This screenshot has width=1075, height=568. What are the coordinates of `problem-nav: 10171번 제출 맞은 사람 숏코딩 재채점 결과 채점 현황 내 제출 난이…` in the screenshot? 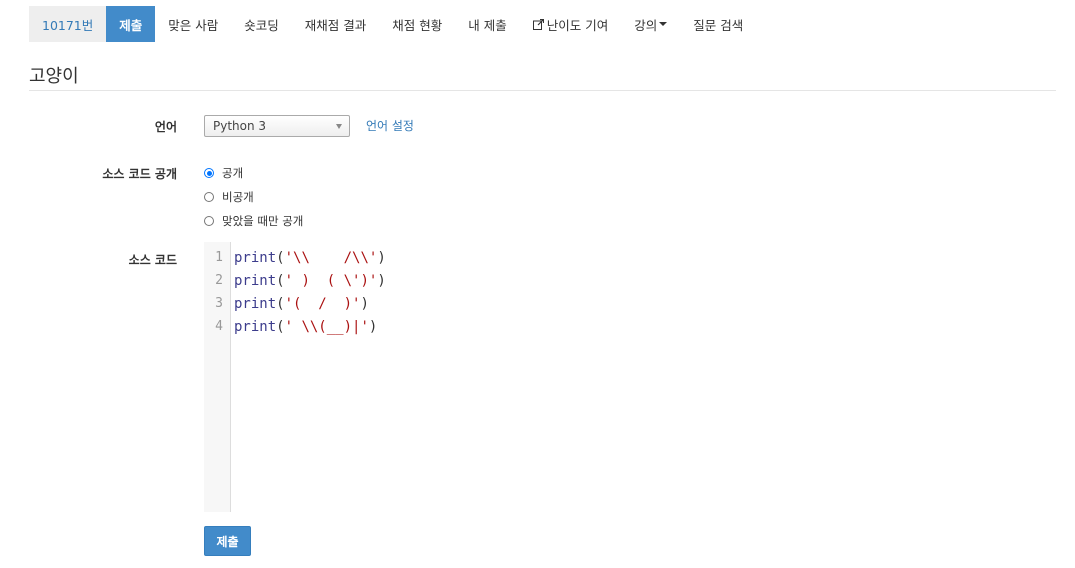 It's located at (392, 24).